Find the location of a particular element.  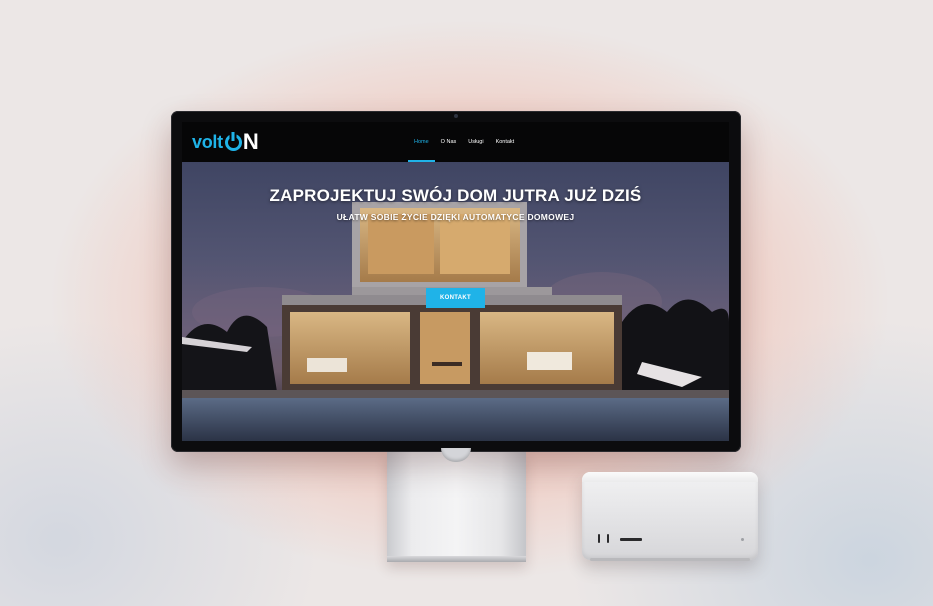

site-logo: volt N is located at coordinates (225, 142).